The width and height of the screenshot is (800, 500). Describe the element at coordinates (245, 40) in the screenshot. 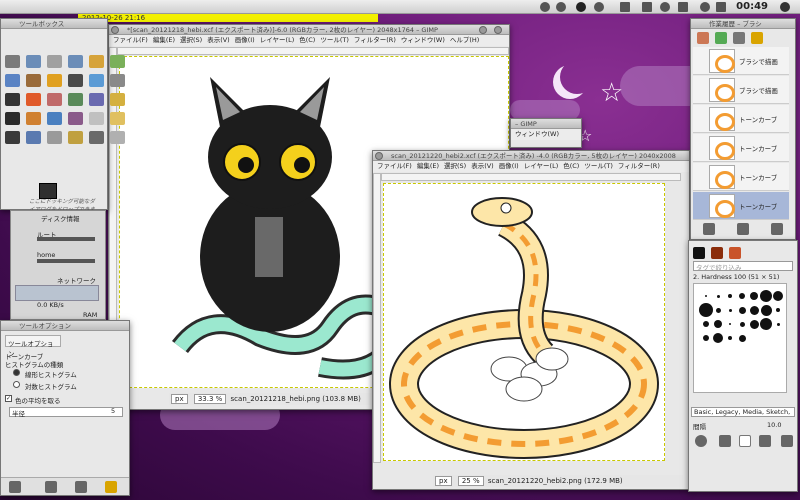

I see `menu-item: 画像(I)` at that location.